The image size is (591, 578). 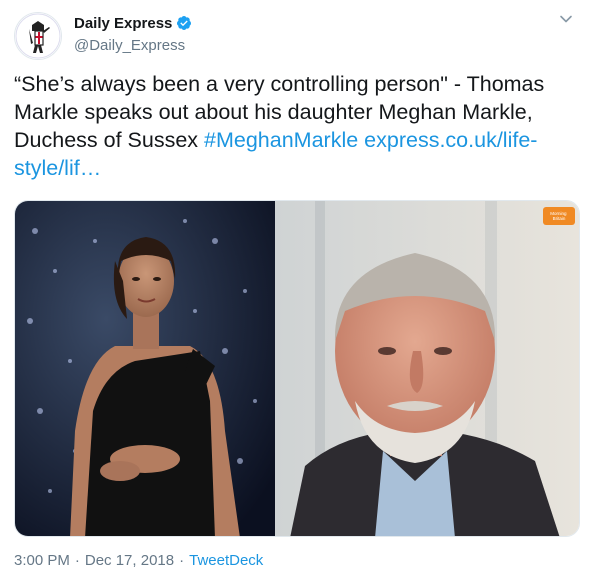 I want to click on tweet-date: Dec 17, 2018, so click(x=129, y=560).